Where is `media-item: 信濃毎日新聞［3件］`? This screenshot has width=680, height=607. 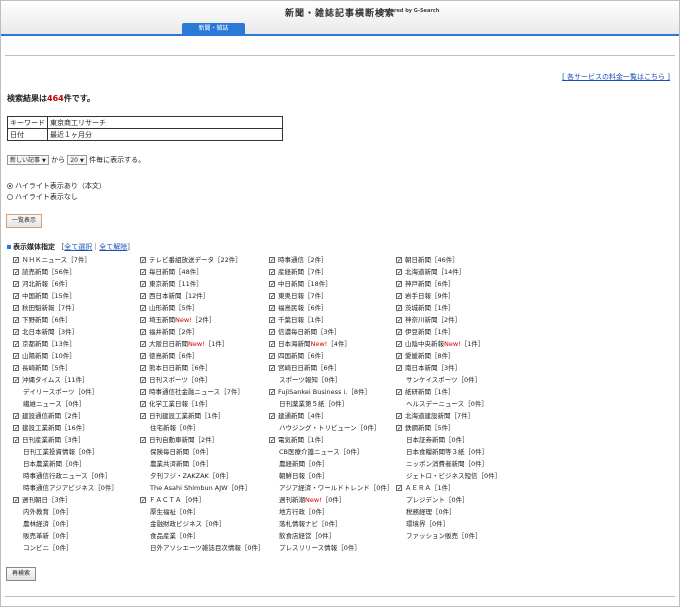
media-item: 信濃毎日新聞［3件］ is located at coordinates (331, 332).